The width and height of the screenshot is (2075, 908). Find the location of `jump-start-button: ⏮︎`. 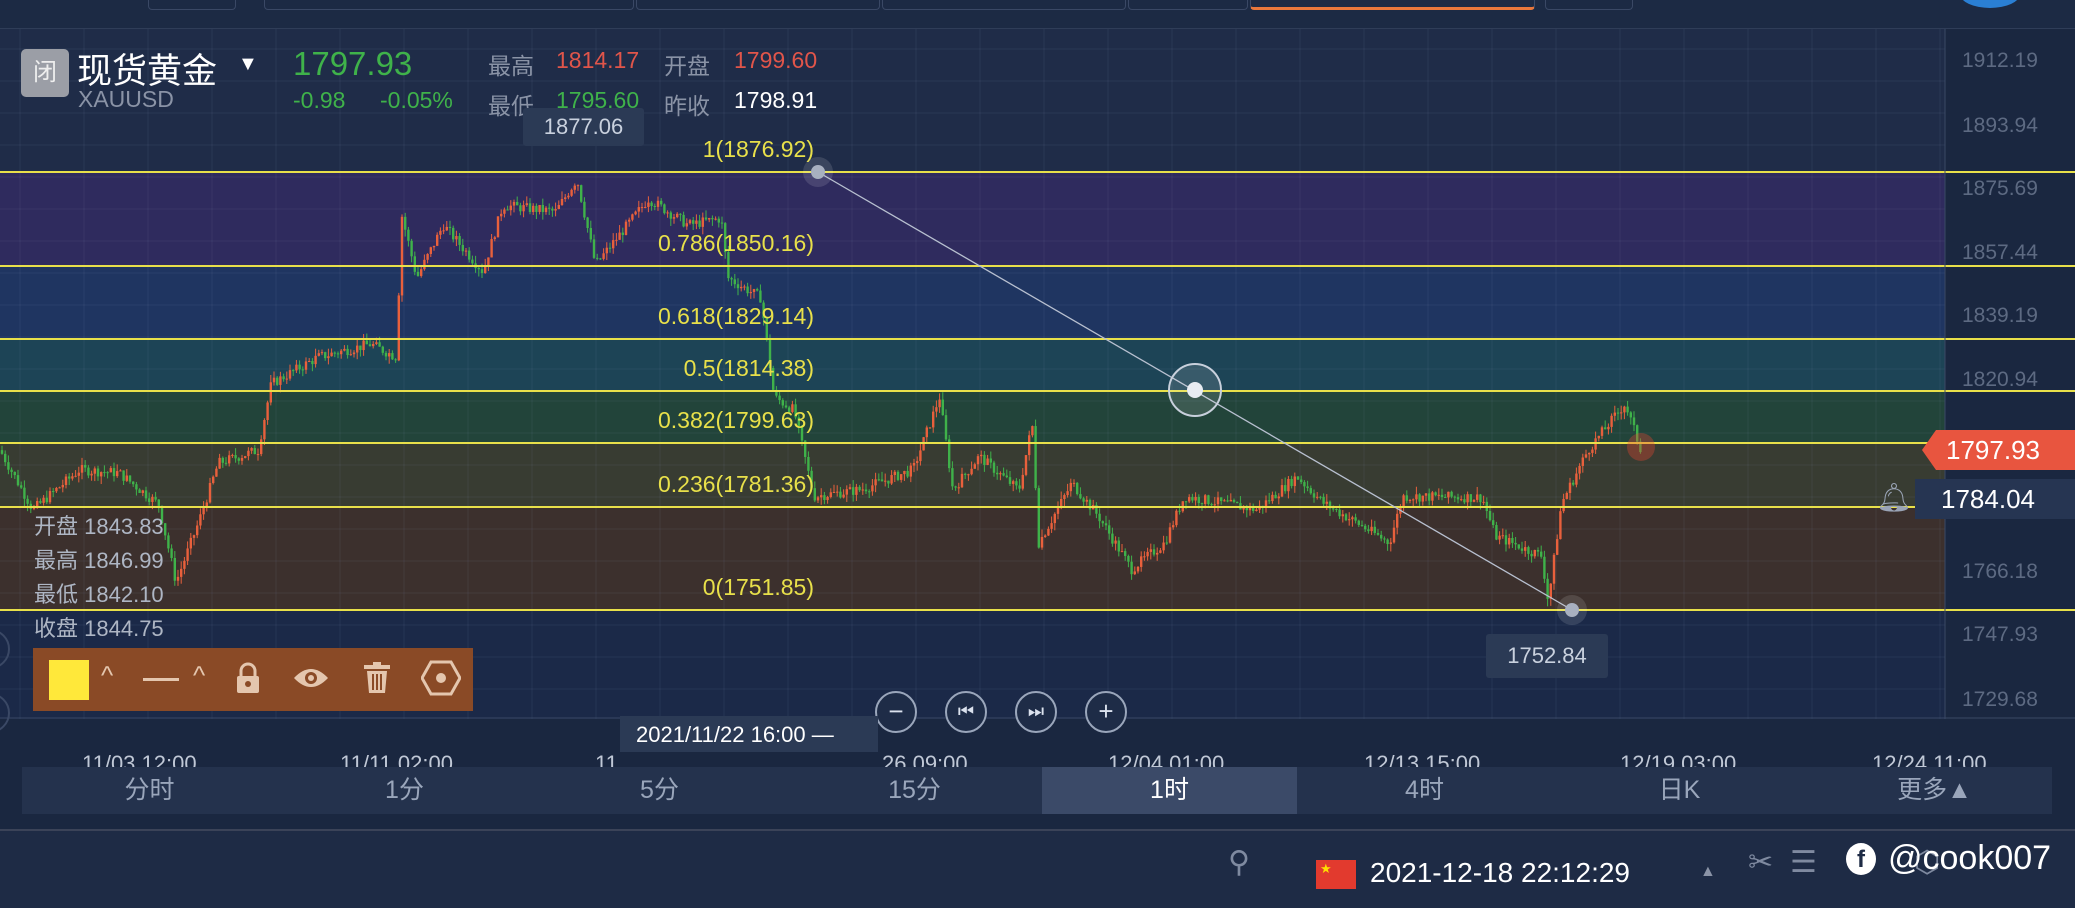

jump-start-button: ⏮︎ is located at coordinates (966, 712).